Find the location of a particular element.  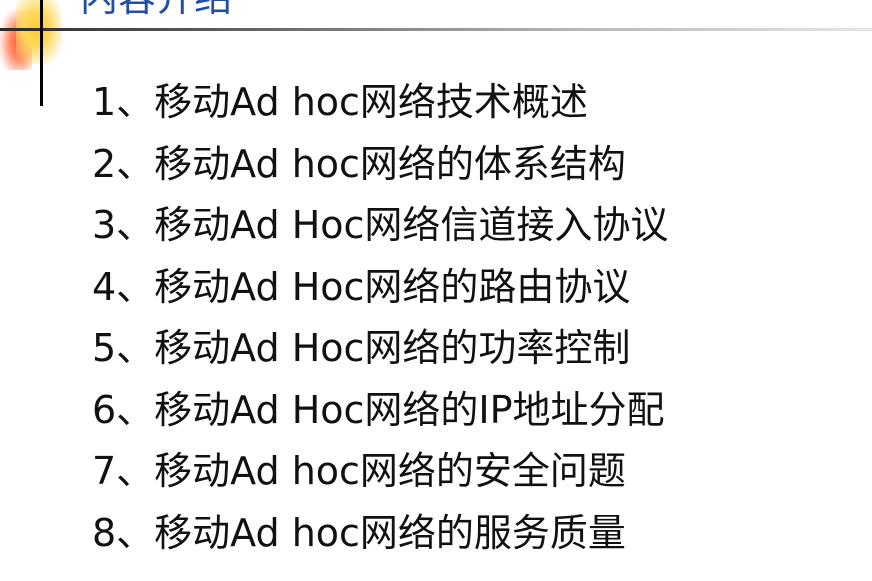

corner-decoration-yellow is located at coordinates (39, 32).